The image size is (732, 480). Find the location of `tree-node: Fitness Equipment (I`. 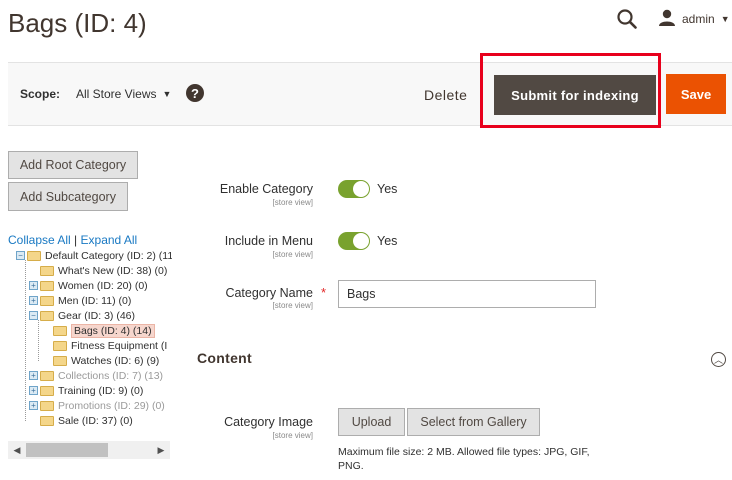

tree-node: Fitness Equipment (I is located at coordinates (104, 345).